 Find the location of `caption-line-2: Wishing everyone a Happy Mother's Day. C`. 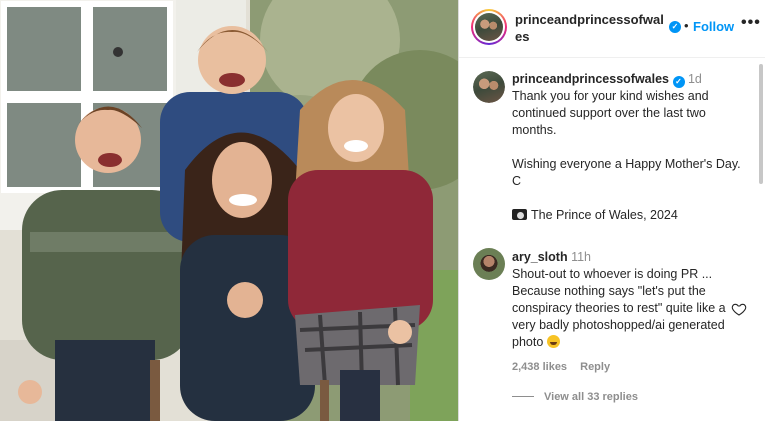

caption-line-2: Wishing everyone a Happy Mother's Day. C is located at coordinates (626, 172).